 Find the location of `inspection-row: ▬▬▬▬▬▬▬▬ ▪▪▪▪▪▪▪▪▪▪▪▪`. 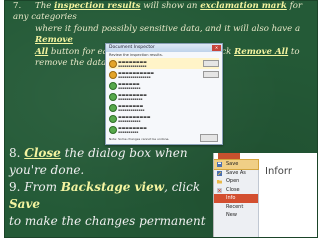

inspection-row: ▬▬▬▬▬▬▬▬ ▪▪▪▪▪▪▪▪▪▪▪▪ is located at coordinates (164, 96).